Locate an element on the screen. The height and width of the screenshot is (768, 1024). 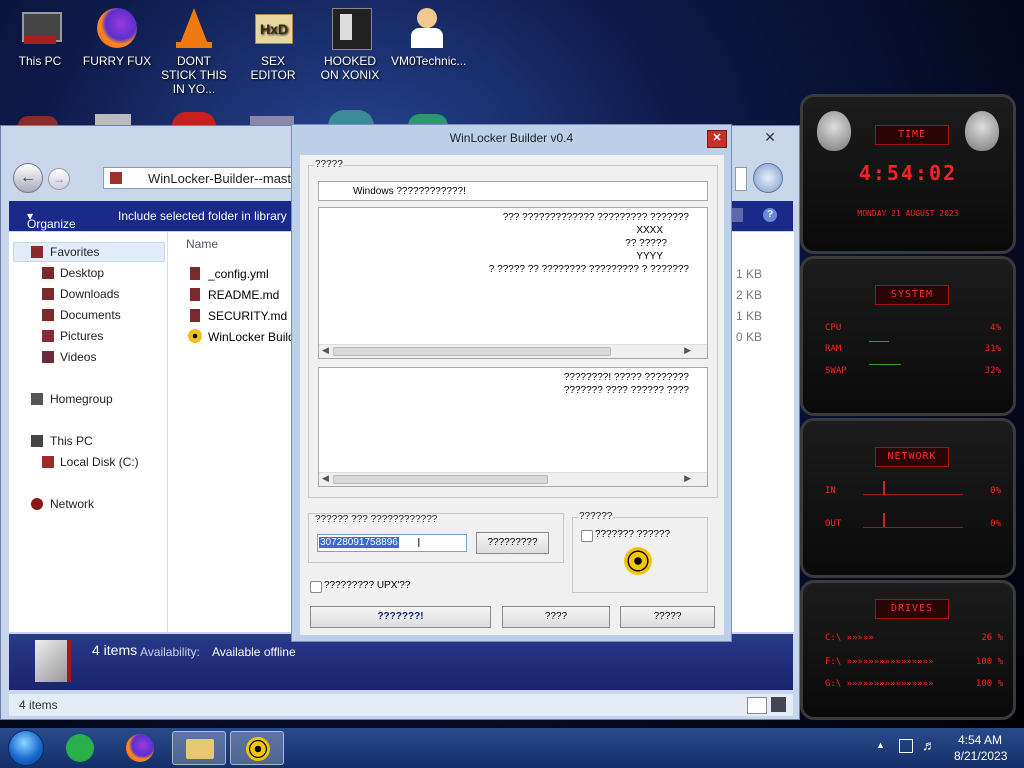
nav-this-pc: This PC is located at coordinates (71, 441).